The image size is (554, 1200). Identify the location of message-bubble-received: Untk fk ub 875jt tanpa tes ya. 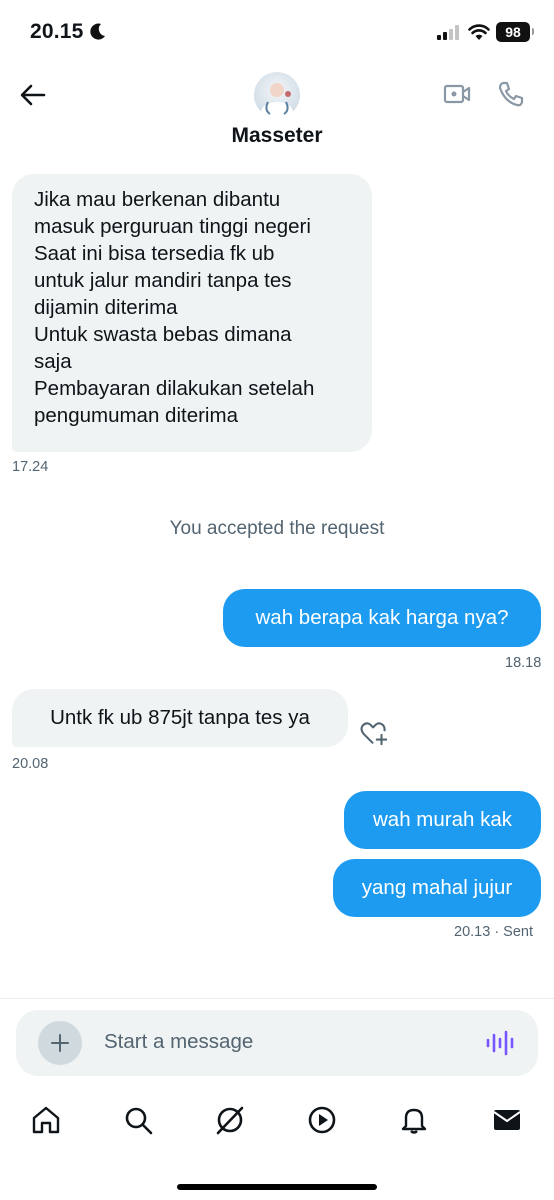
(180, 718).